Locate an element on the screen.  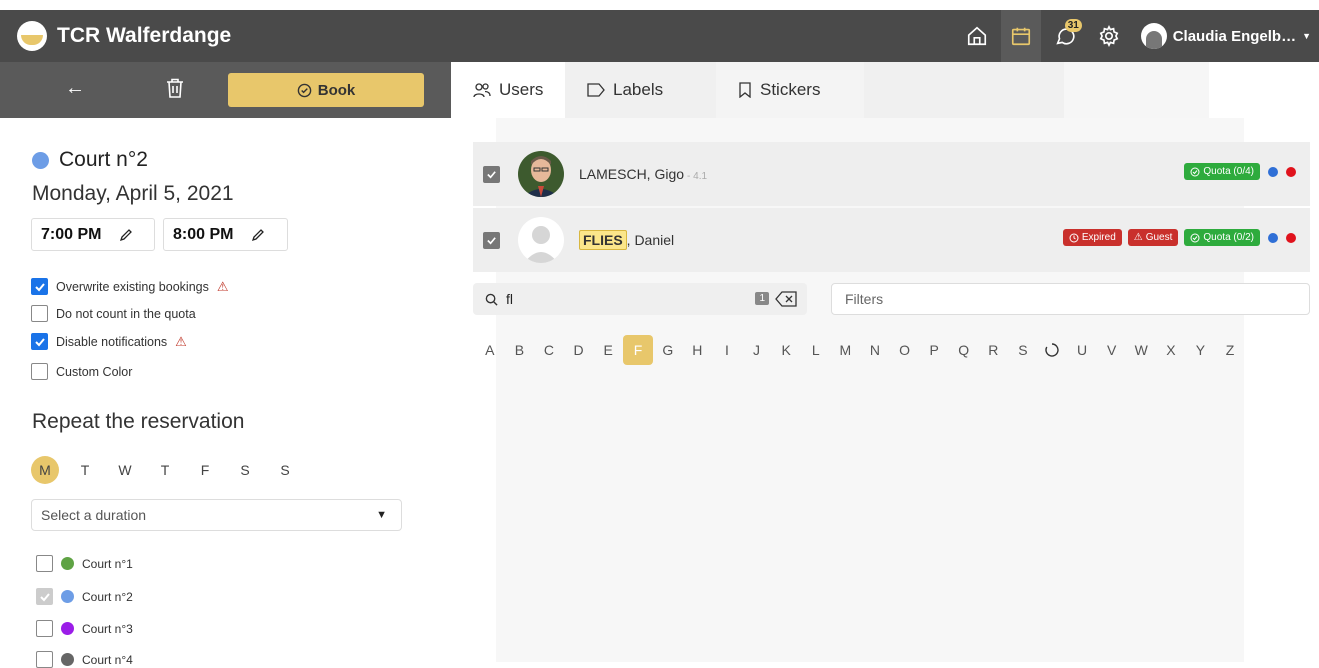
notification-badge: 31 is located at coordinates (1073, 25).